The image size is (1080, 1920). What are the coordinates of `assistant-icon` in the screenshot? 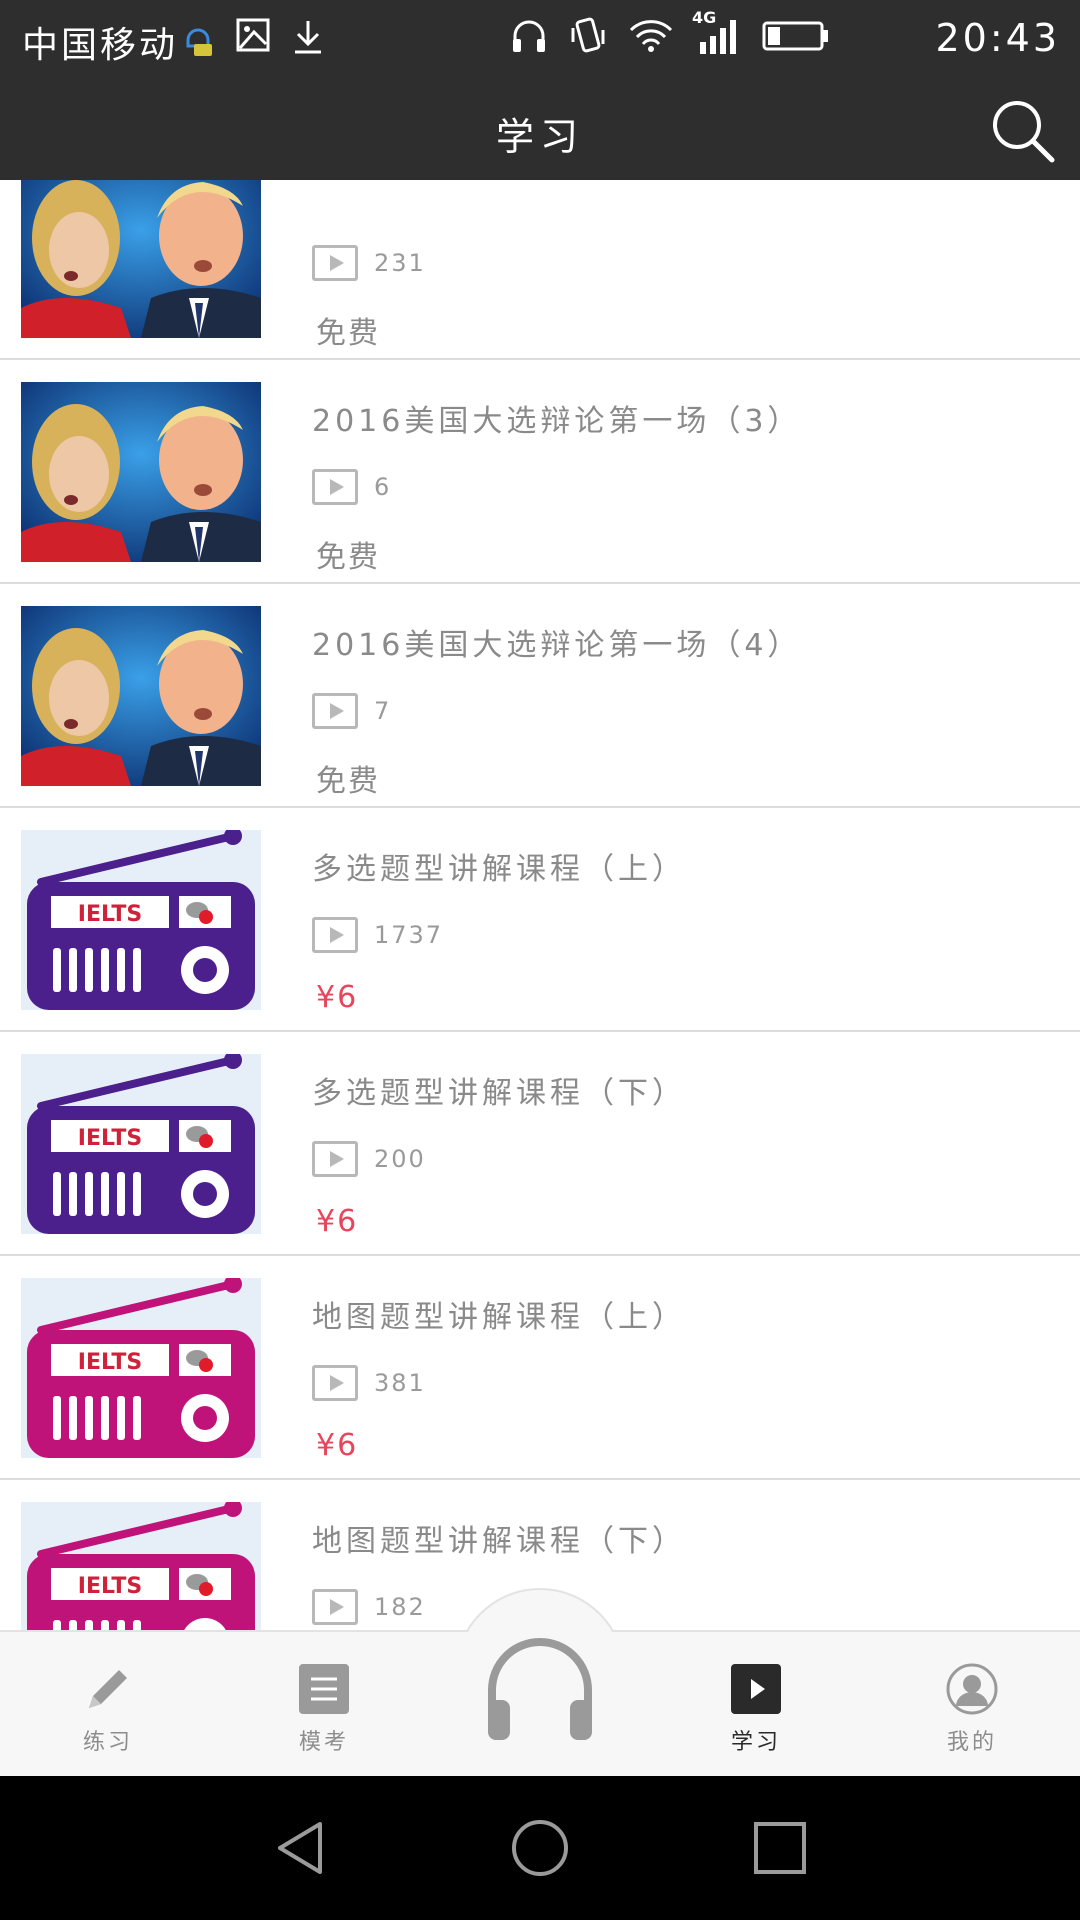 It's located at (198, 38).